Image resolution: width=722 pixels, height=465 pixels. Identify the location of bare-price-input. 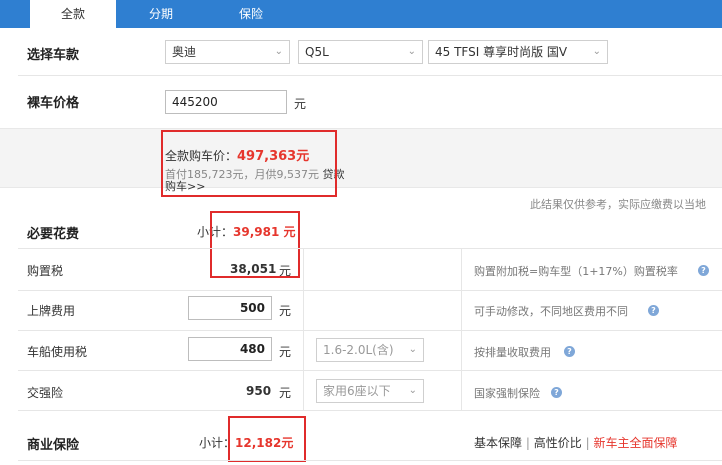
(226, 102).